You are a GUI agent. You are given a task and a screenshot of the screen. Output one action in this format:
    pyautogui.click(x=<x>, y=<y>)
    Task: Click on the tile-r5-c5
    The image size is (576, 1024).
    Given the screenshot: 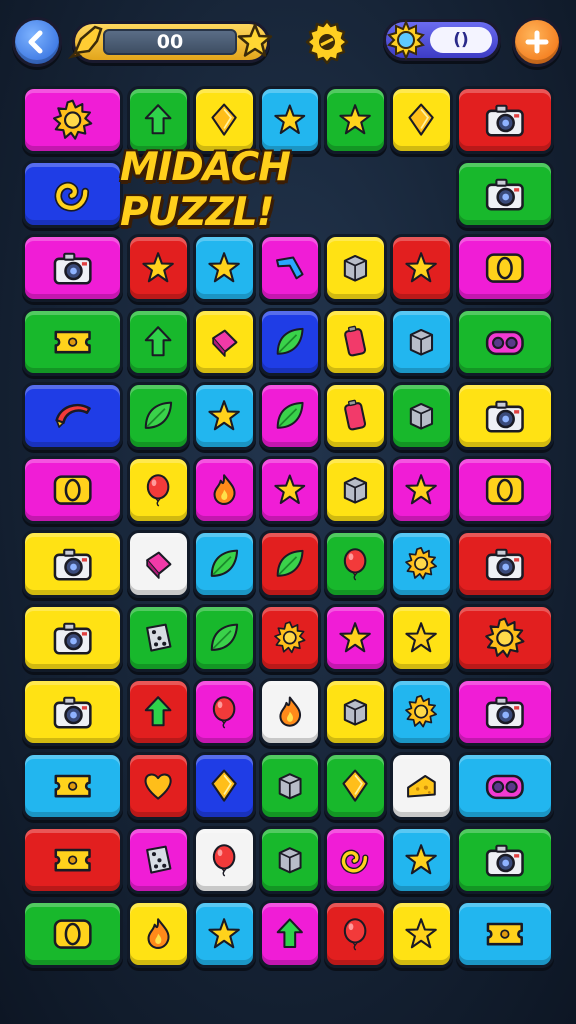 What is the action you would take?
    pyautogui.click(x=355, y=416)
    